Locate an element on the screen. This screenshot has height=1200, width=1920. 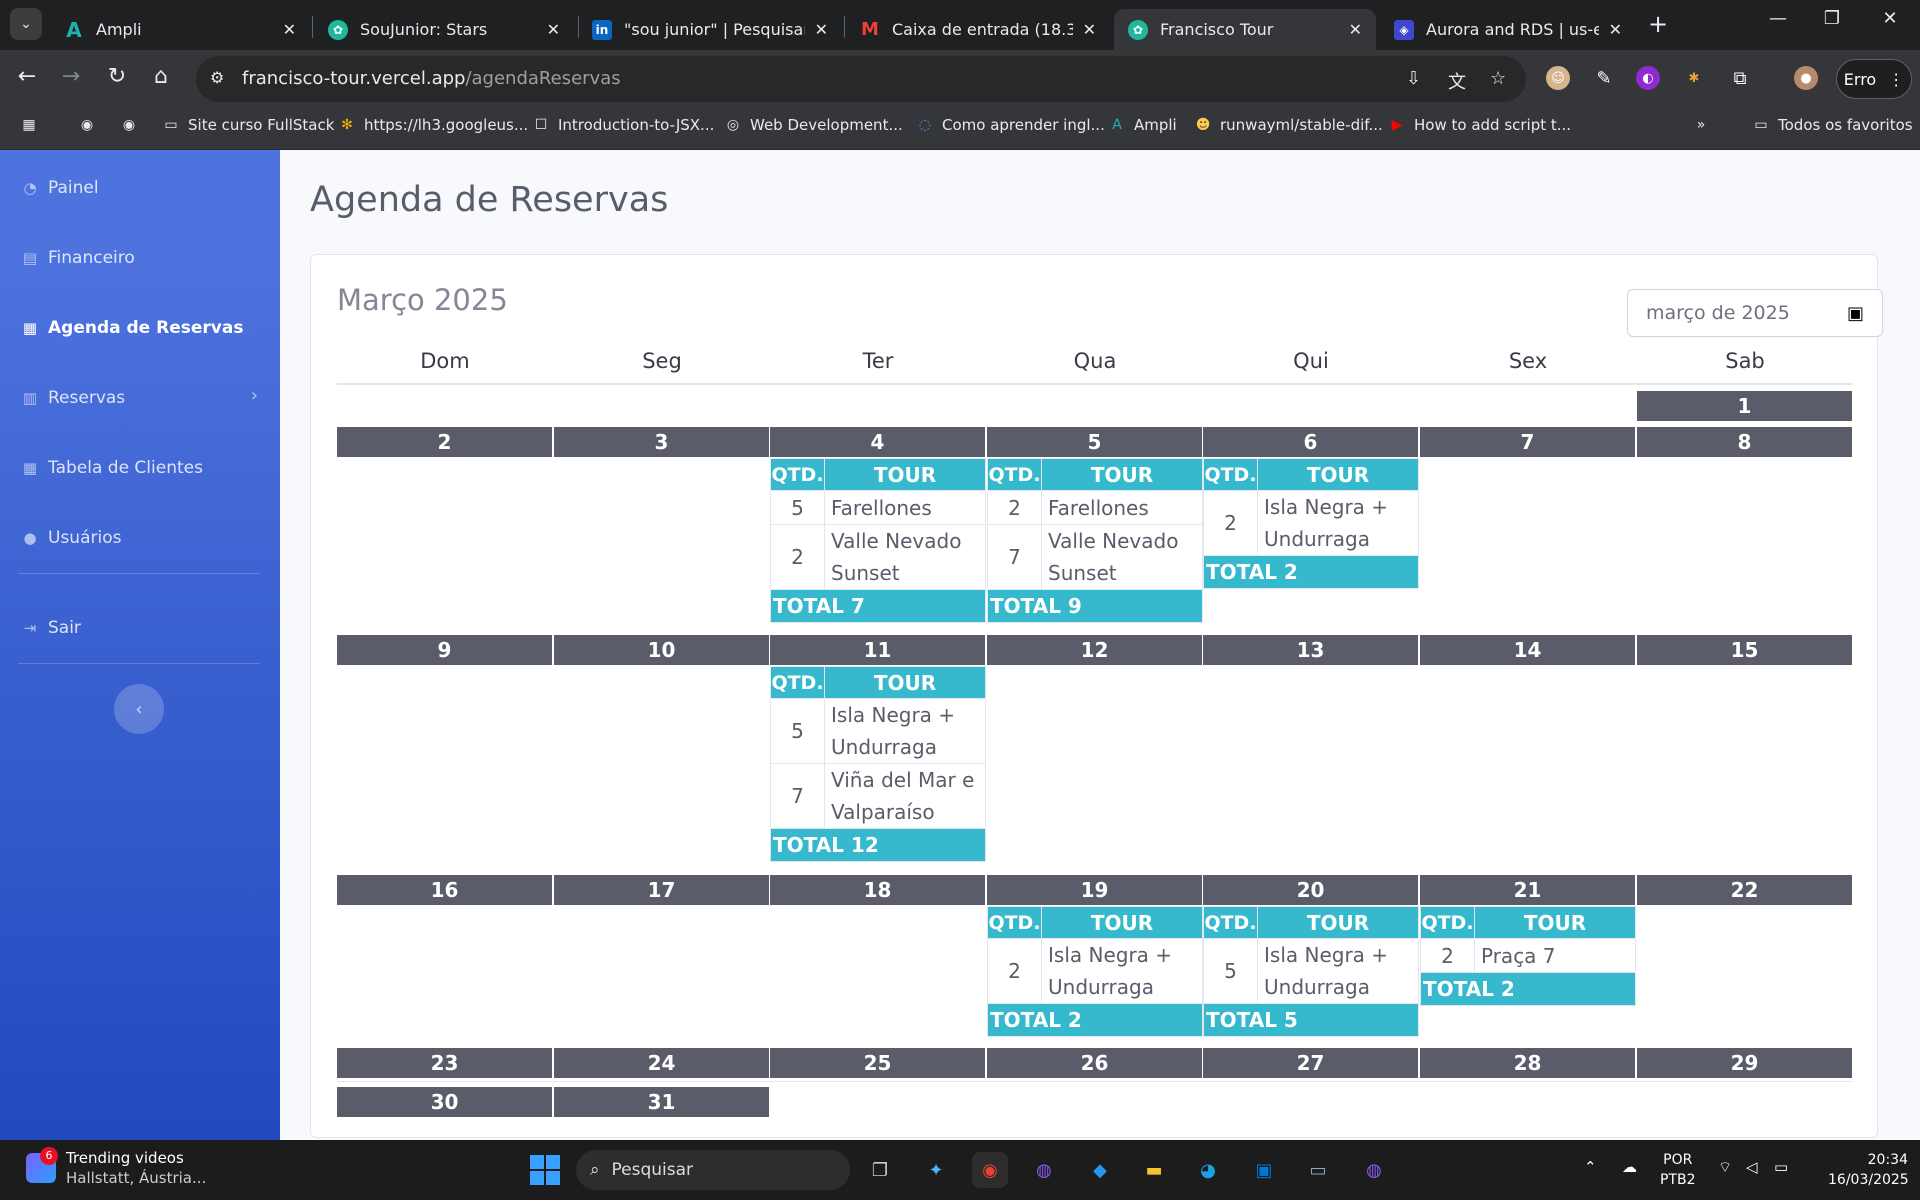
extension-avatar-icon: ☺ is located at coordinates (1558, 78).